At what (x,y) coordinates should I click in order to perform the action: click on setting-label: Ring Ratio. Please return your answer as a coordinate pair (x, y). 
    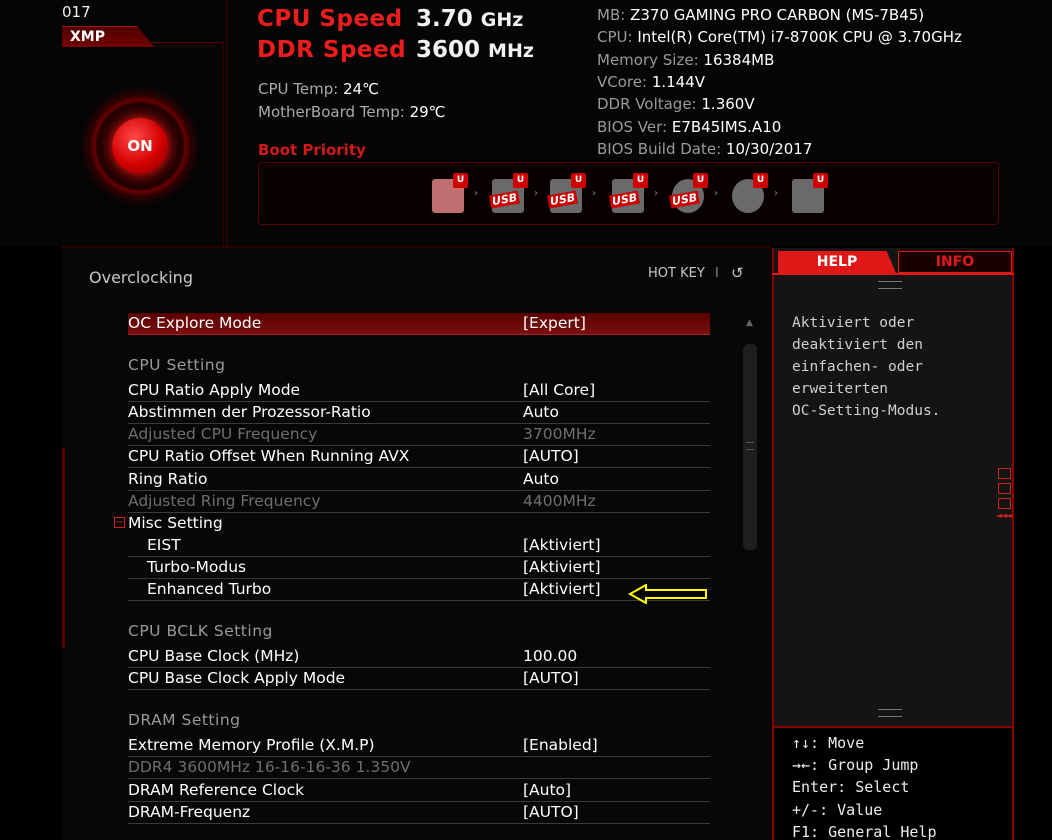
    Looking at the image, I should click on (168, 479).